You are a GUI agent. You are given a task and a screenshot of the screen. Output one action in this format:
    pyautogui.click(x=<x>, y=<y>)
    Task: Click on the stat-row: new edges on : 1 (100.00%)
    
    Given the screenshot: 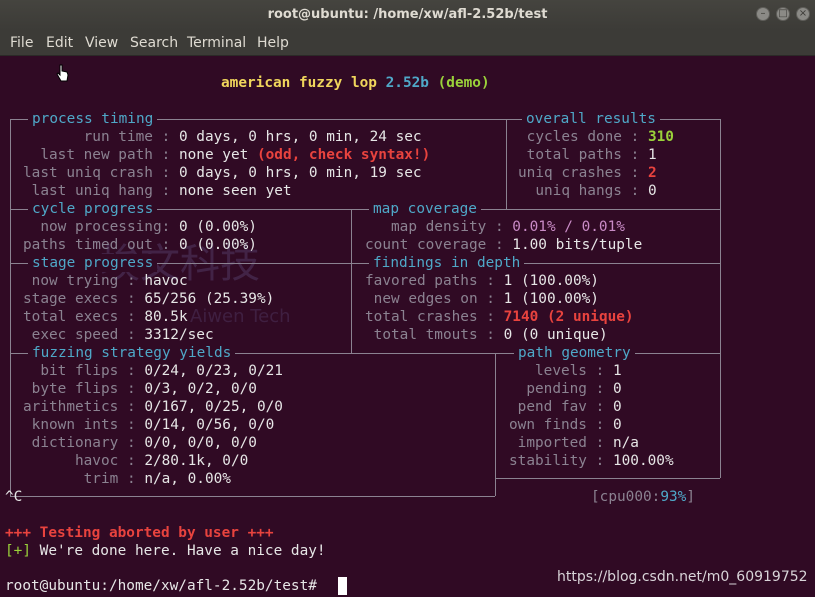 What is the action you would take?
    pyautogui.click(x=482, y=299)
    